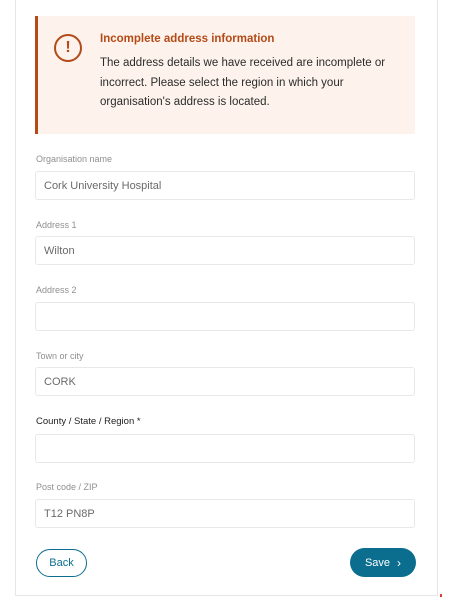 The height and width of the screenshot is (609, 458). I want to click on back-button: Back, so click(61, 563).